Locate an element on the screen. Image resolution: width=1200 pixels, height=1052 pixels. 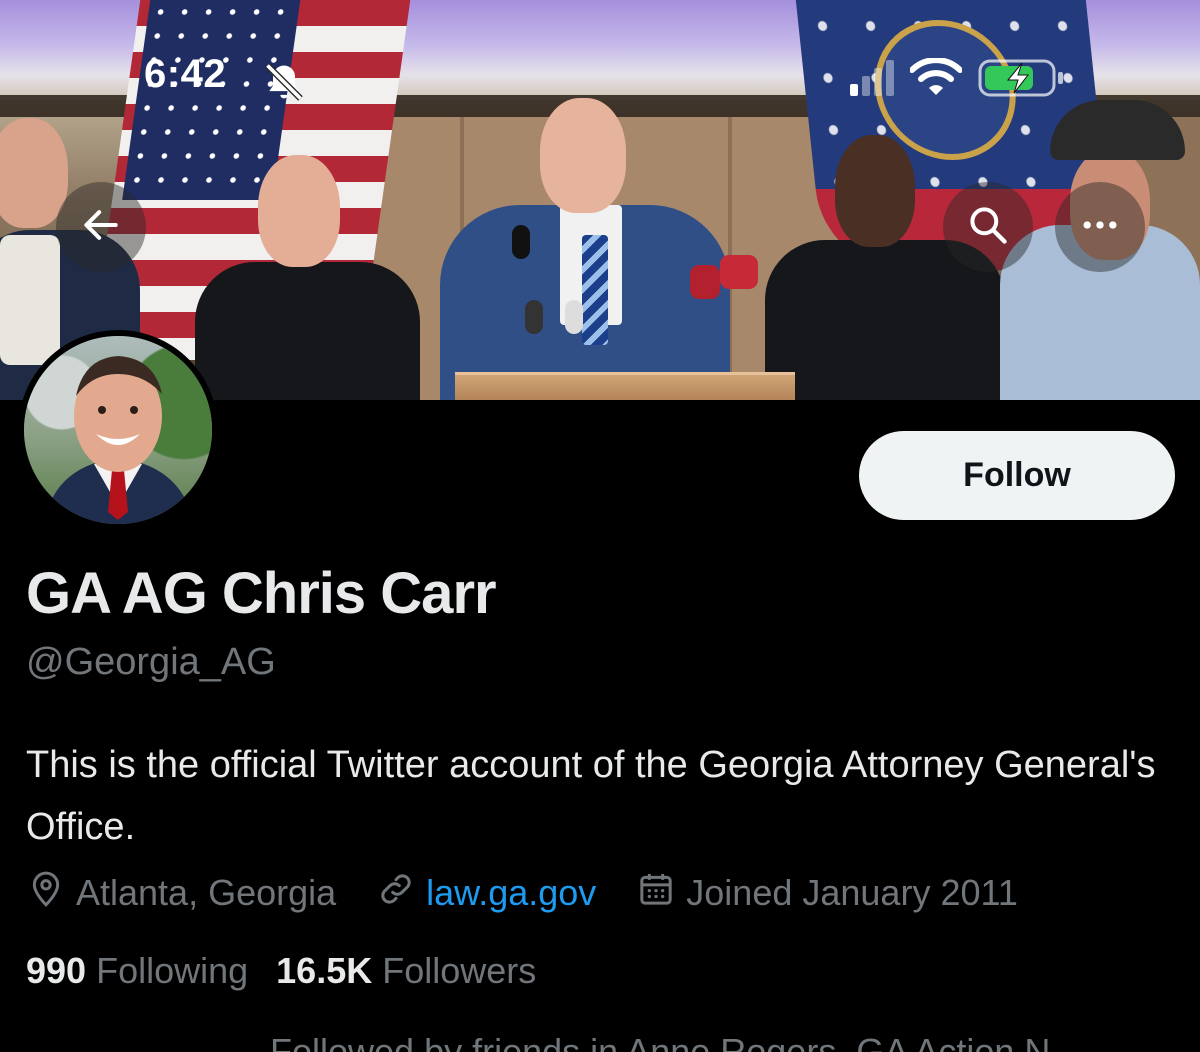
followers-label: Followers is located at coordinates (459, 970).